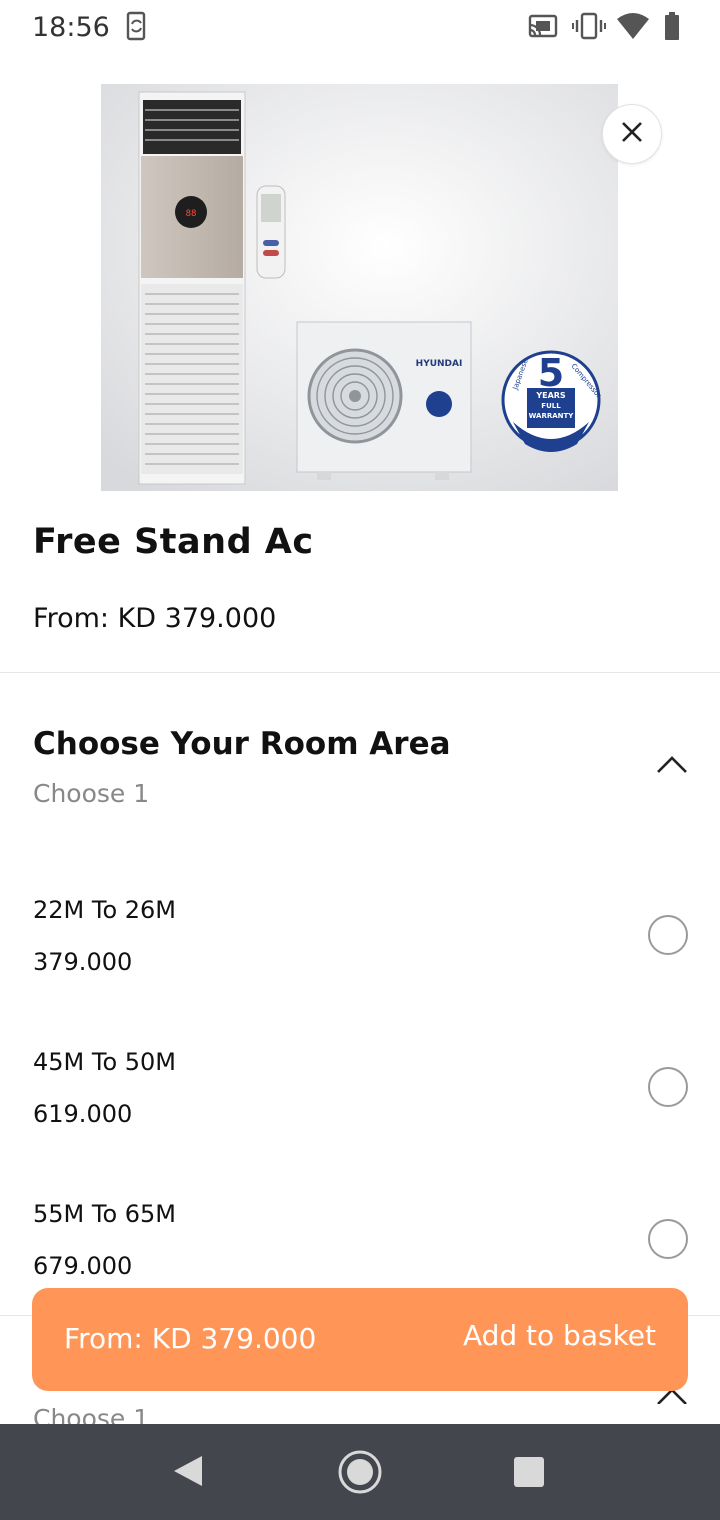 Image resolution: width=720 pixels, height=1520 pixels. What do you see at coordinates (589, 28) in the screenshot?
I see `vibrate-icon` at bounding box center [589, 28].